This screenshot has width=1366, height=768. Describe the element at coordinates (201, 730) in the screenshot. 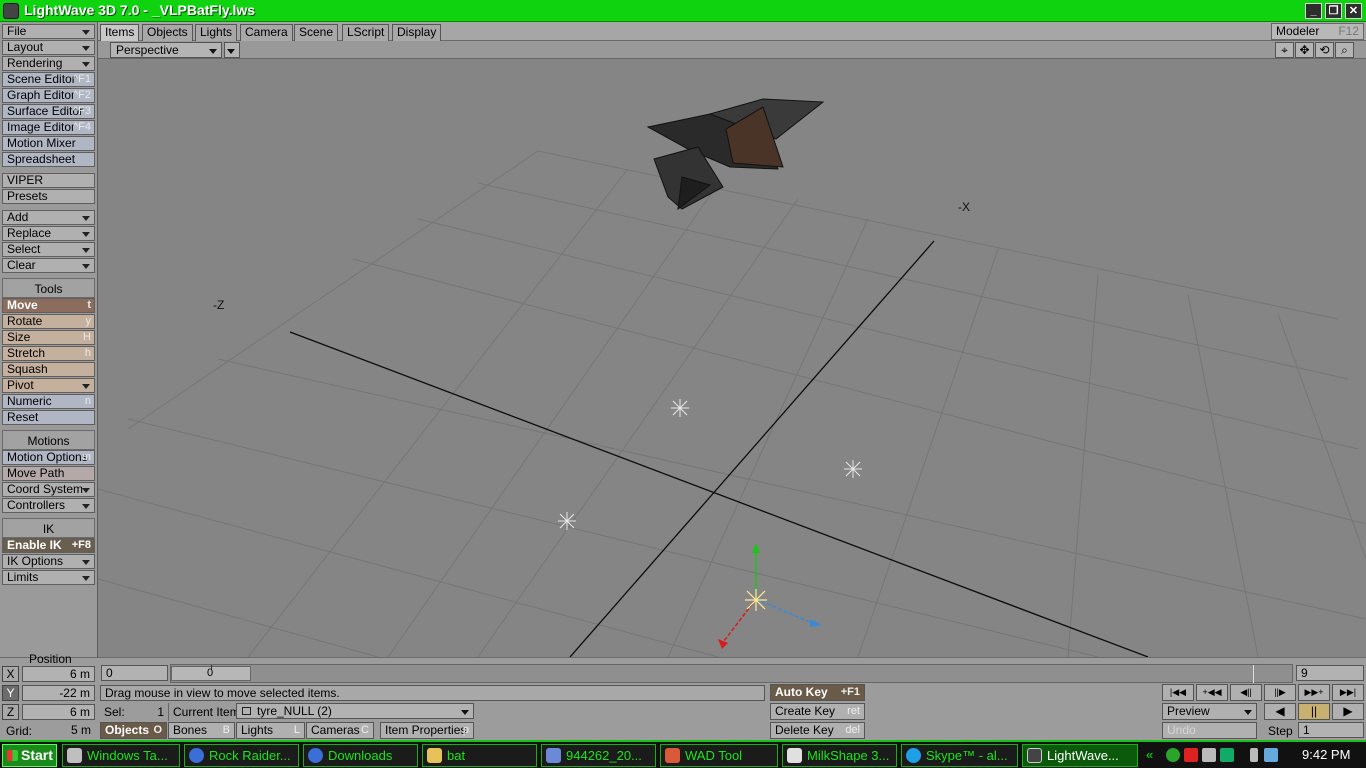

I see `bones-mode-button: Bones B` at that location.